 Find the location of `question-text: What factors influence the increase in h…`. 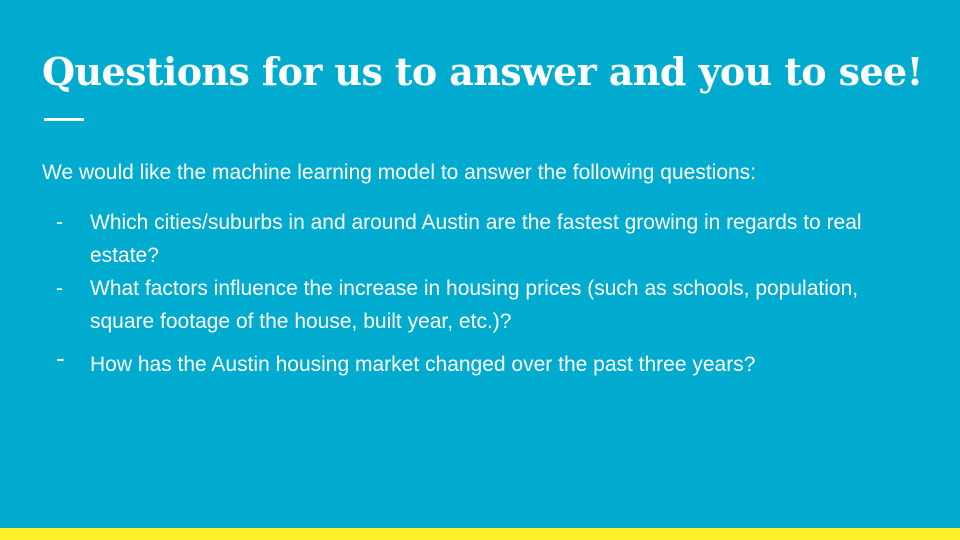

question-text: What factors influence the increase in h… is located at coordinates (474, 305).